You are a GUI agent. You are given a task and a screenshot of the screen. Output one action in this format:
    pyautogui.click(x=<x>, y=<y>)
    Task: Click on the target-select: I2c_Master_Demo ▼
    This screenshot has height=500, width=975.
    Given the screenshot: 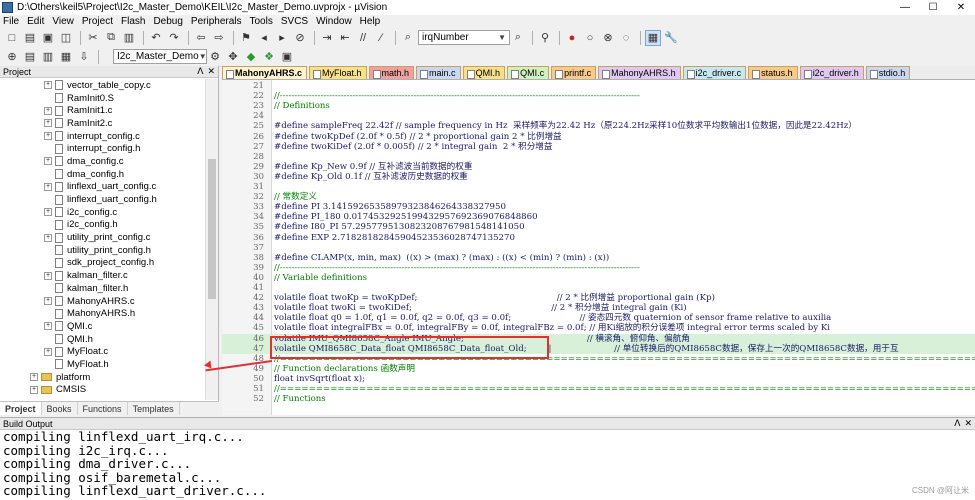 What is the action you would take?
    pyautogui.click(x=160, y=56)
    